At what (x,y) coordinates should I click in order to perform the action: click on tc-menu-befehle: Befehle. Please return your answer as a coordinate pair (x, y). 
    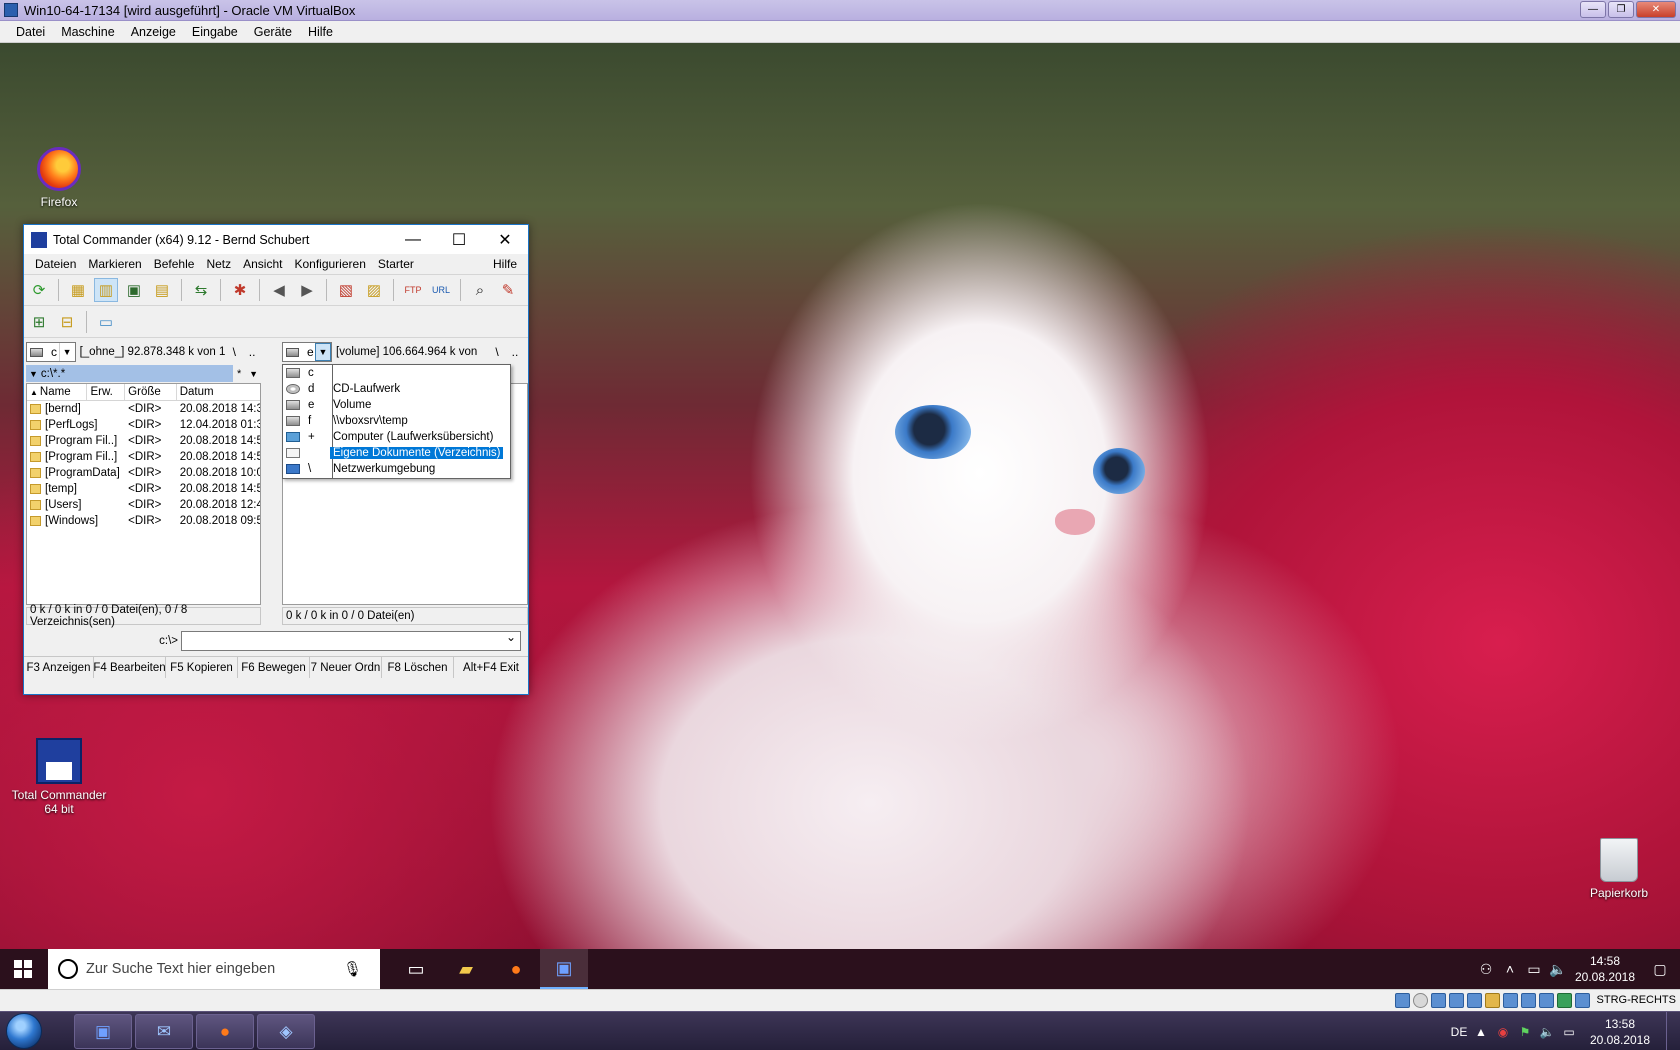
    Looking at the image, I should click on (174, 264).